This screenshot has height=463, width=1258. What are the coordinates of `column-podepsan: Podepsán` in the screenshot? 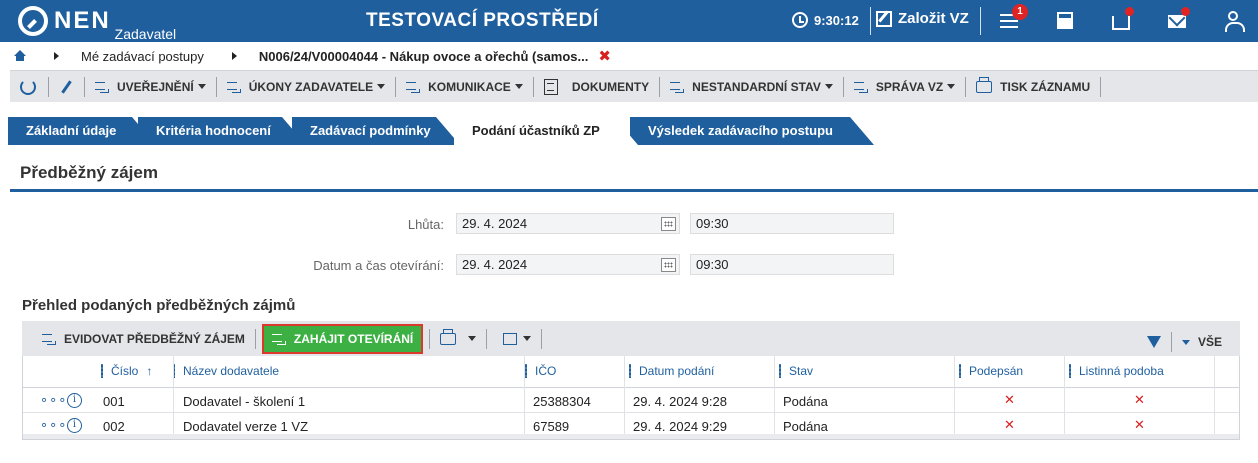 It's located at (991, 371).